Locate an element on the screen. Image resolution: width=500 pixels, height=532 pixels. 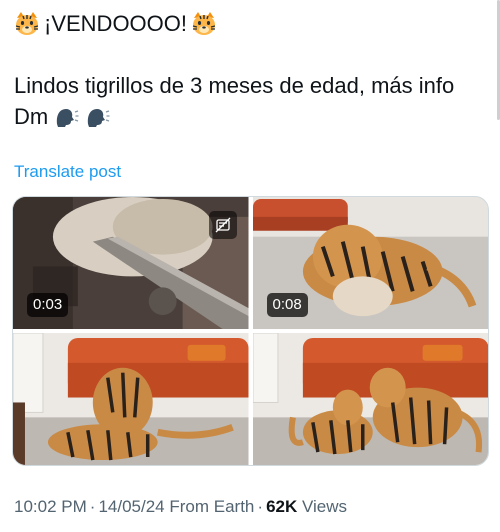
post-time: 10:02 PM is located at coordinates (50, 506).